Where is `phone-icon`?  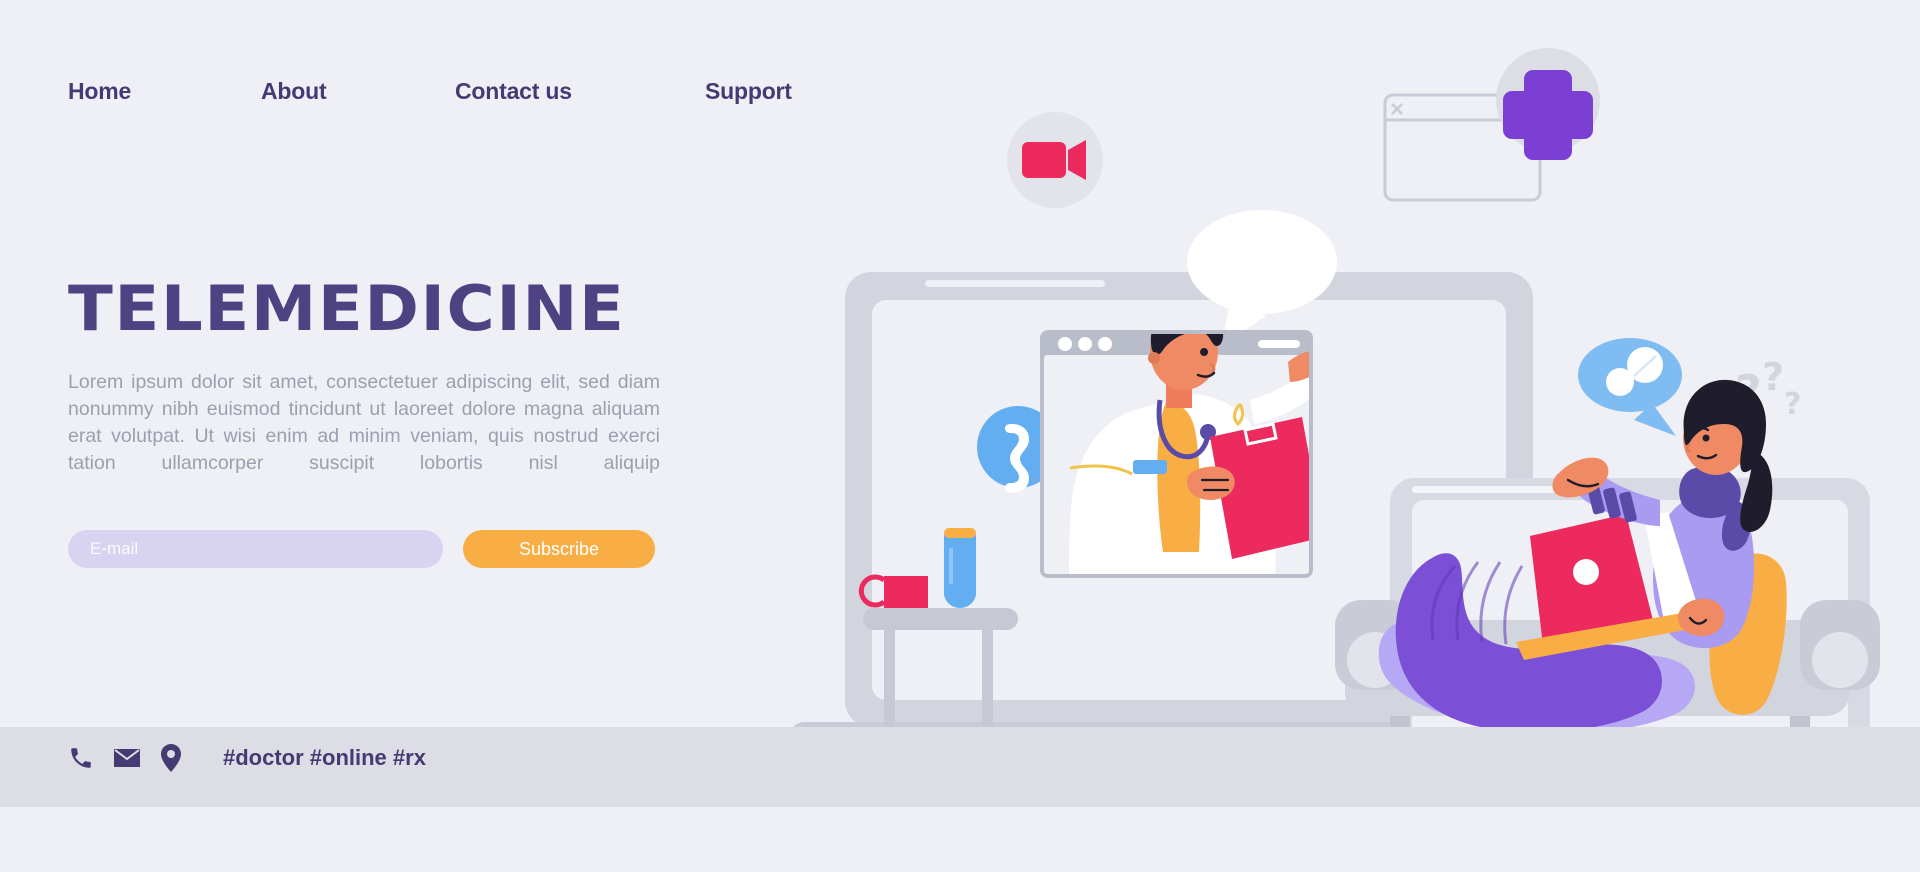
phone-icon is located at coordinates (81, 758).